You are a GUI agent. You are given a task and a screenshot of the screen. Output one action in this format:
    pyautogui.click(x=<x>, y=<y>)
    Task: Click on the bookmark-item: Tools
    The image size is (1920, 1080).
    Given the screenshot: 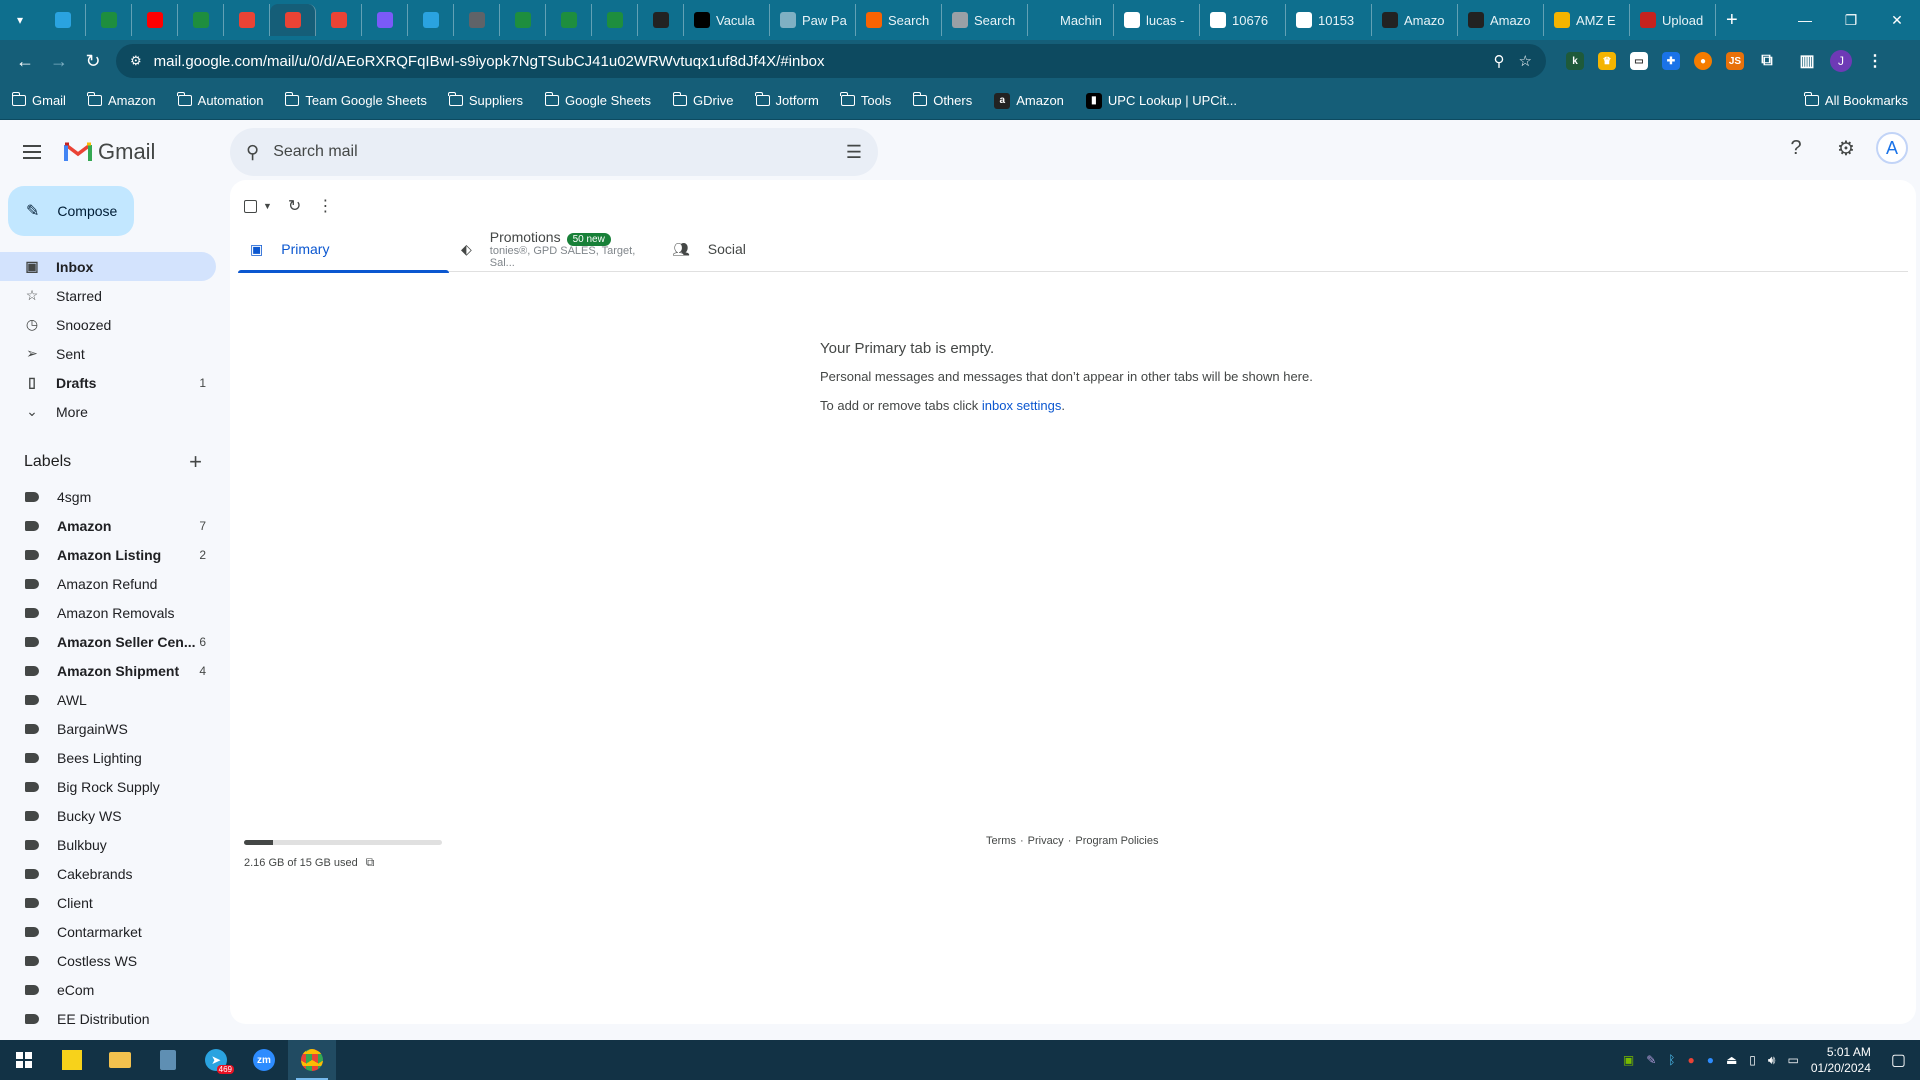 What is the action you would take?
    pyautogui.click(x=865, y=100)
    